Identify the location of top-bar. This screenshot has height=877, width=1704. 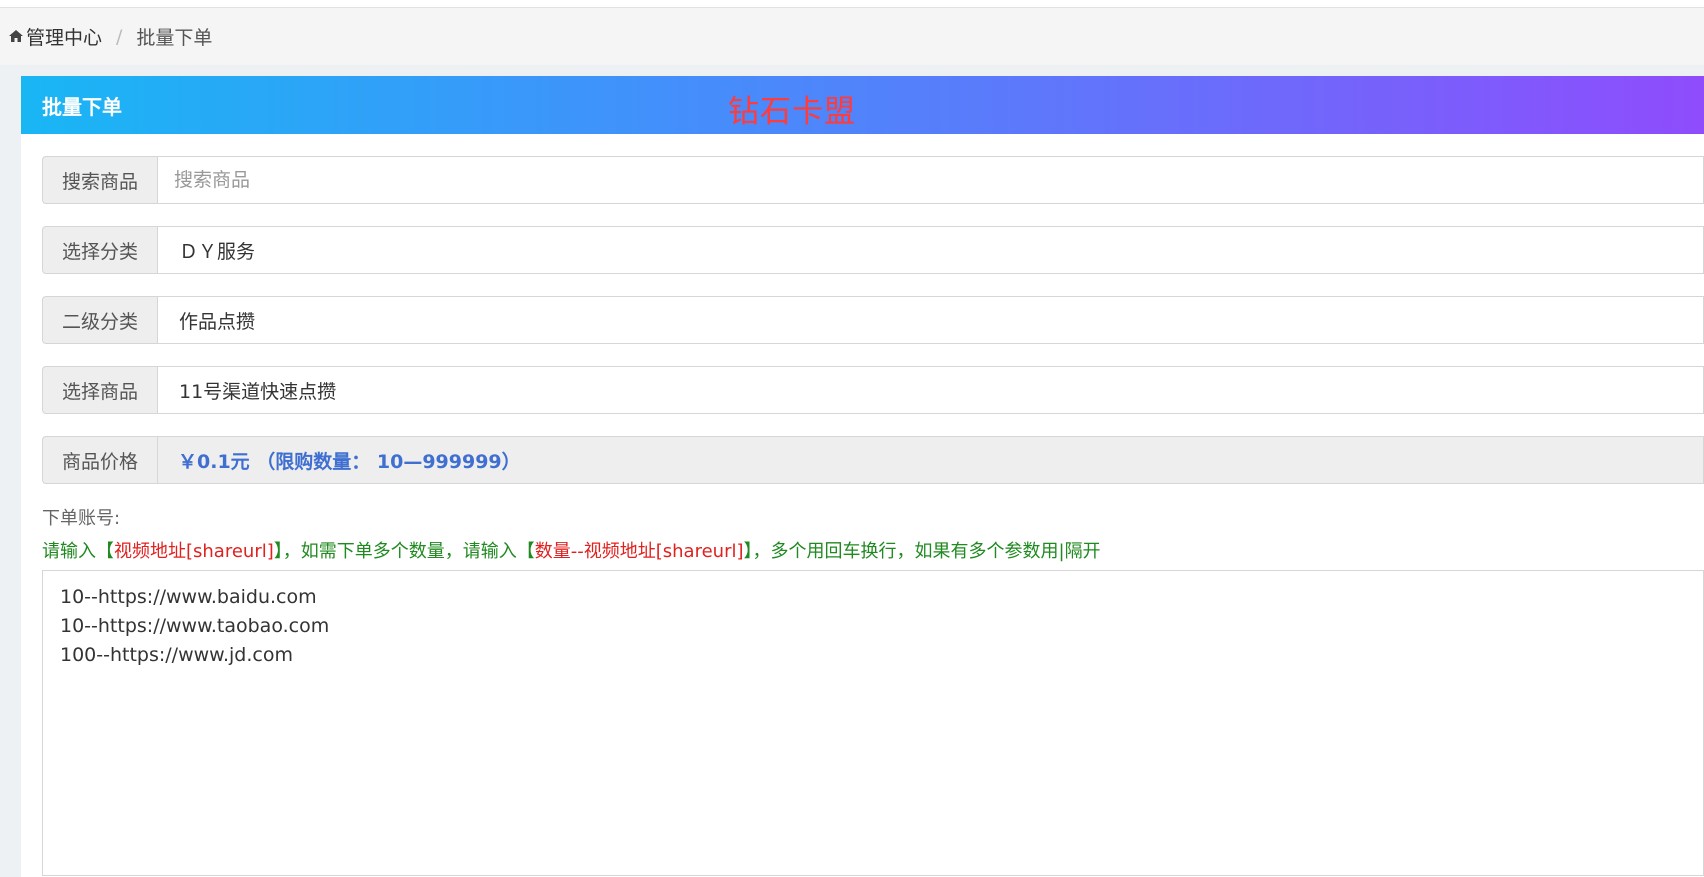
(852, 4).